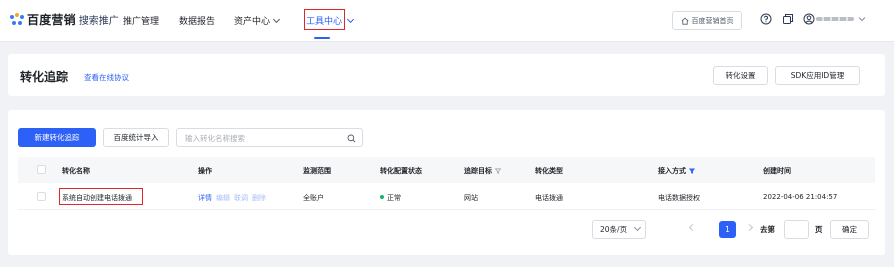 This screenshot has height=267, width=894. Describe the element at coordinates (260, 138) in the screenshot. I see `search-input` at that location.